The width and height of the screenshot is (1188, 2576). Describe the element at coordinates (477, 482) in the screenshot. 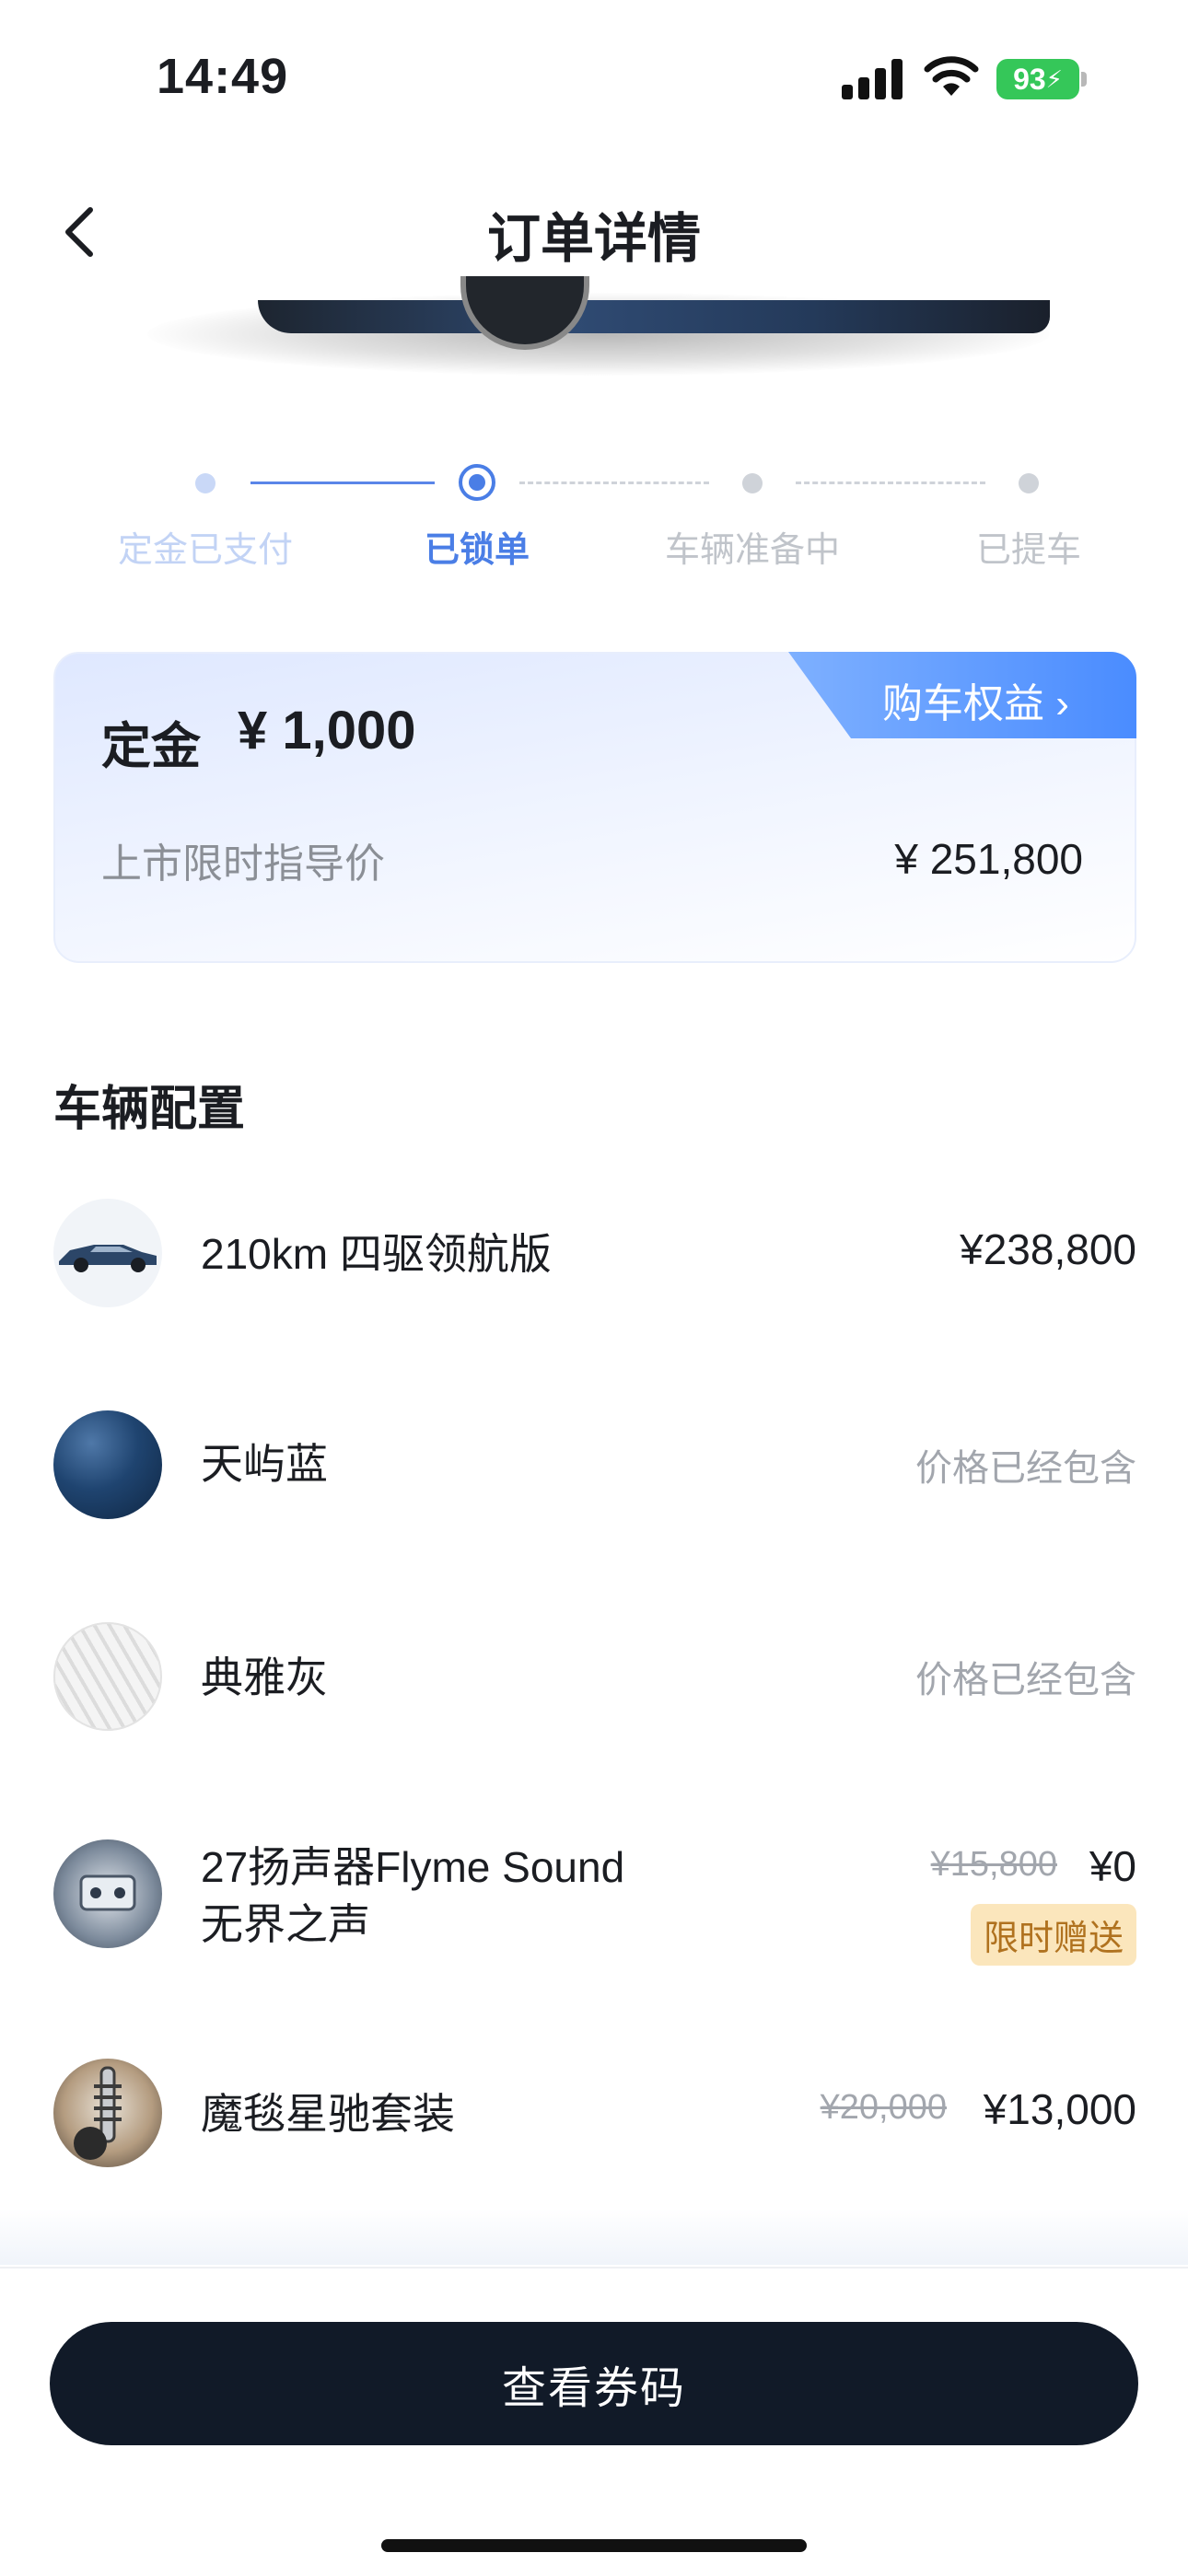

I see `step-dot-locked` at that location.